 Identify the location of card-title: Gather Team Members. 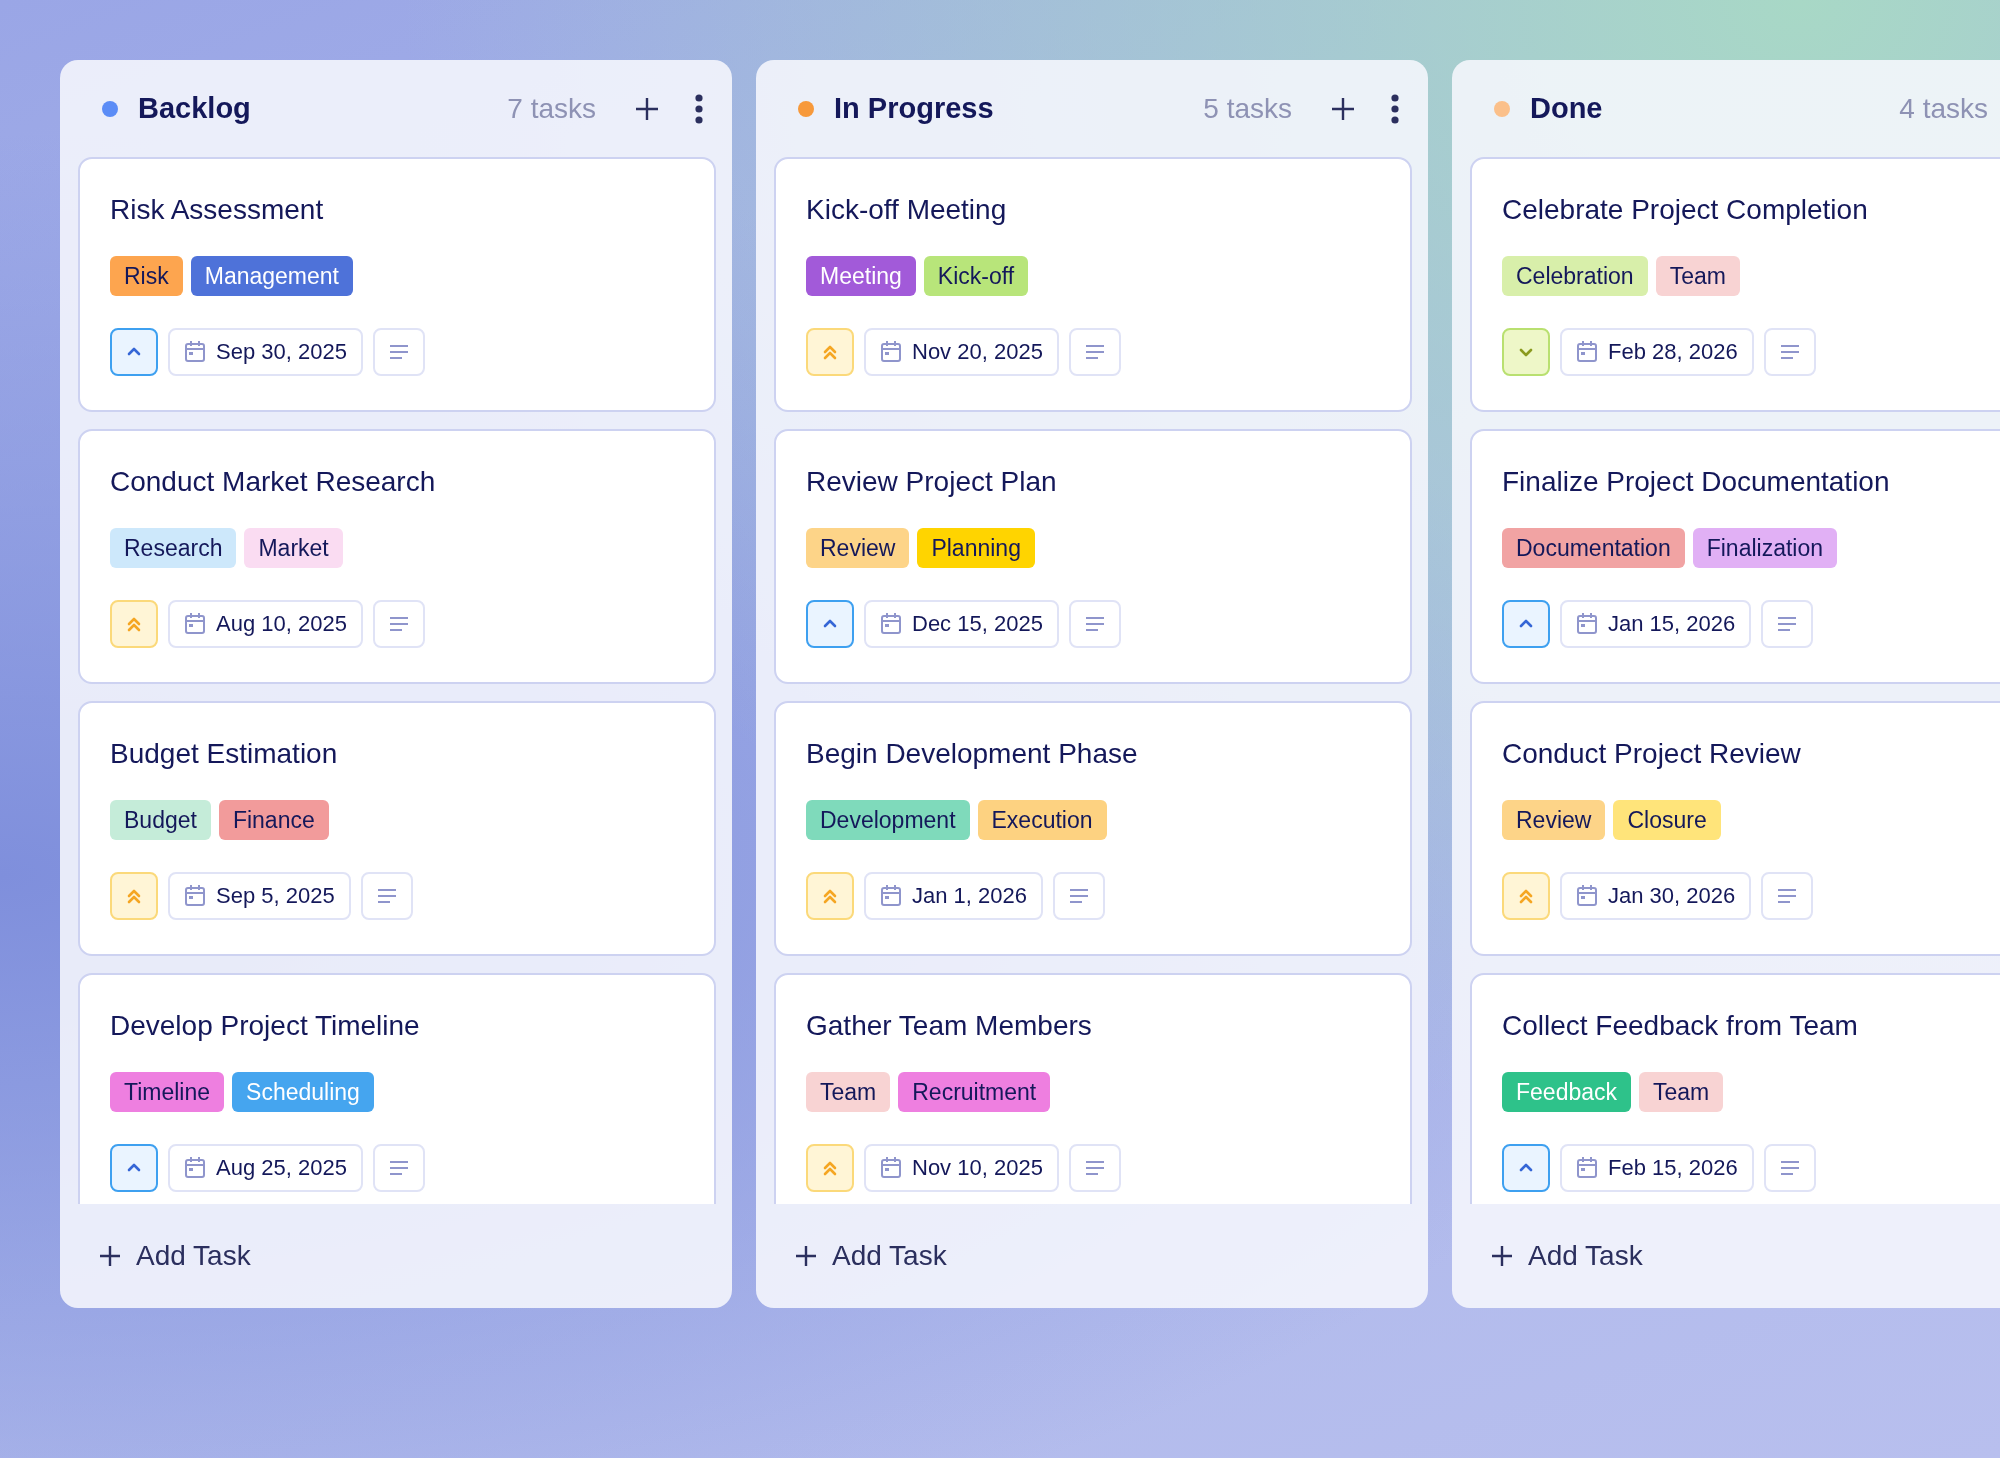
(949, 1026).